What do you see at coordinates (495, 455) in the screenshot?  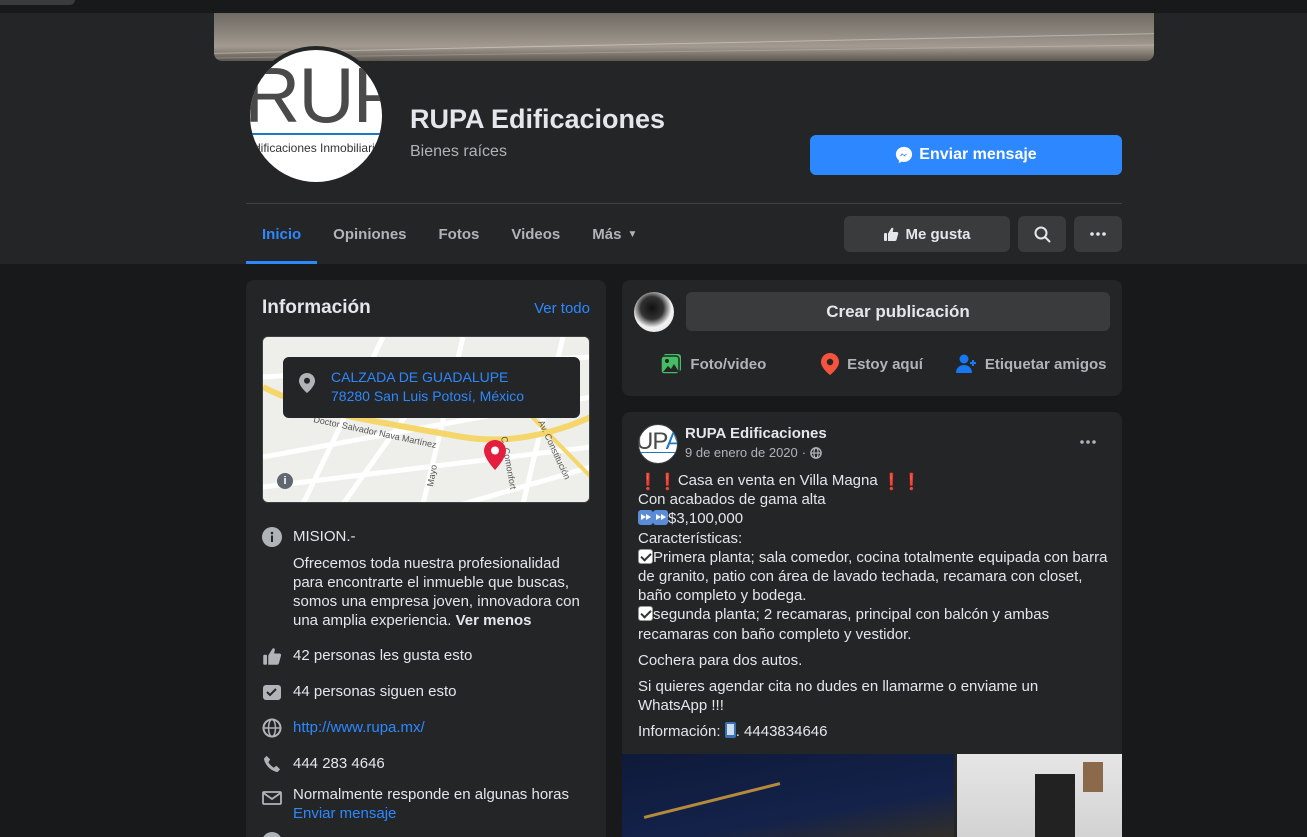 I see `map-marker-icon` at bounding box center [495, 455].